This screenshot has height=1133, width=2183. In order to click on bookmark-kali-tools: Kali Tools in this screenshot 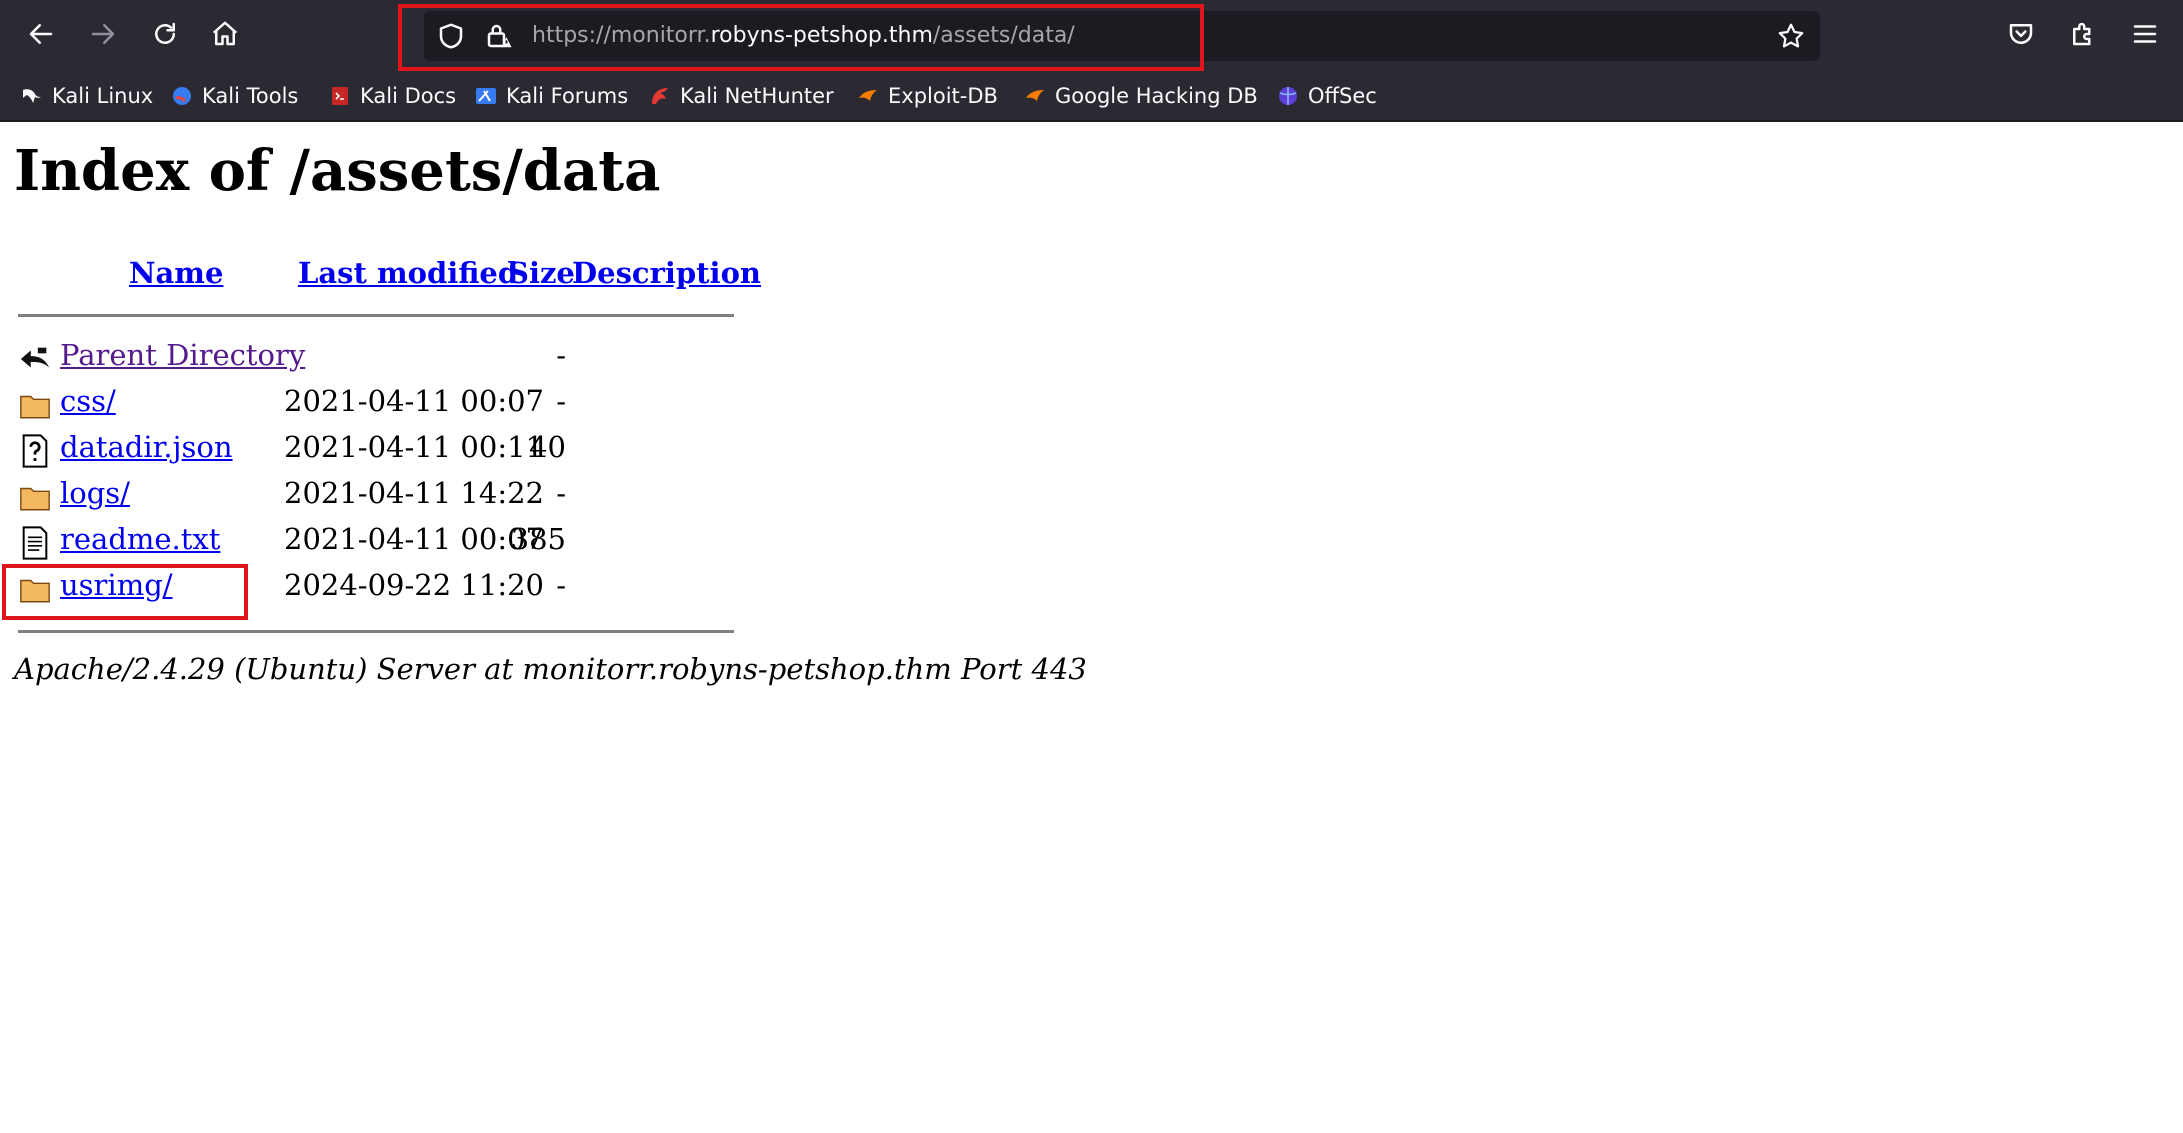, I will do `click(234, 96)`.